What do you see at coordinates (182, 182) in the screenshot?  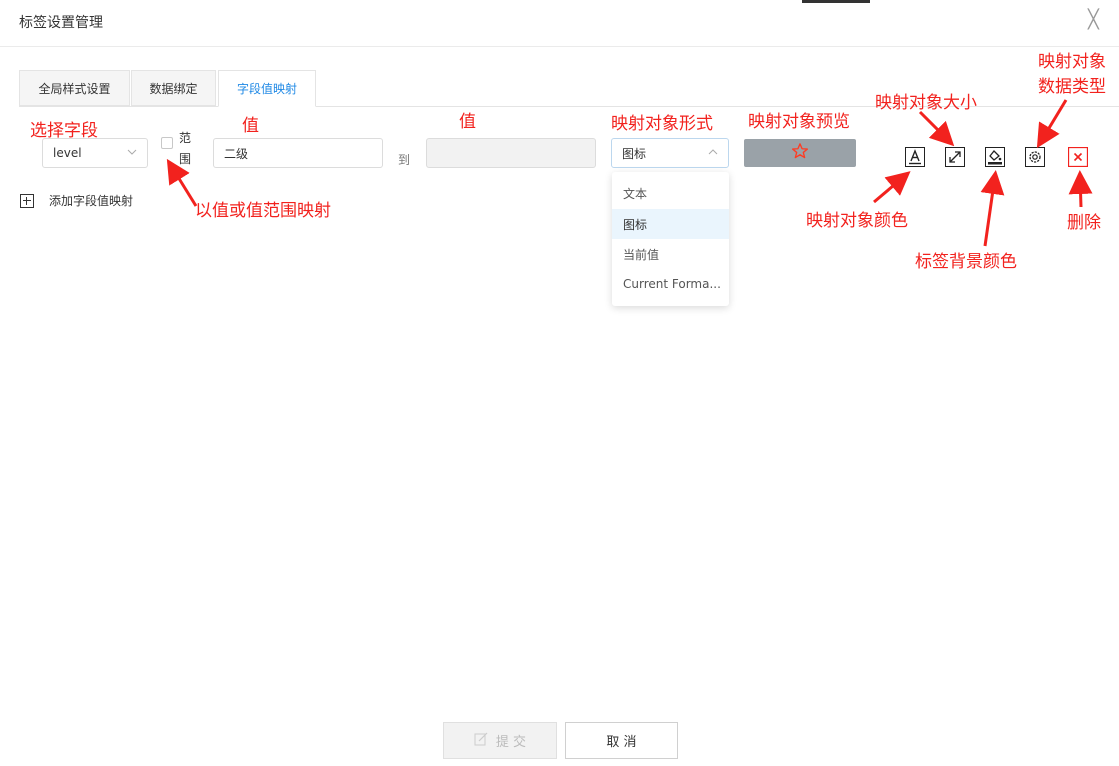 I see `arrow-range-checkbox` at bounding box center [182, 182].